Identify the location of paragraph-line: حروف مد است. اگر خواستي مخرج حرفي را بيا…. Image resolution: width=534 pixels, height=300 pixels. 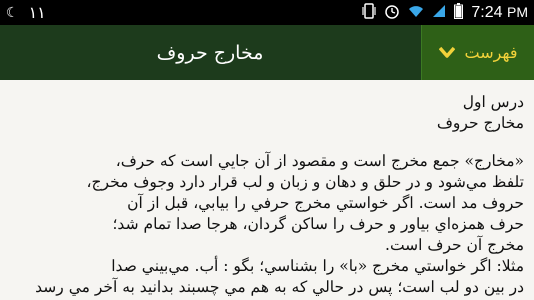
(325, 203).